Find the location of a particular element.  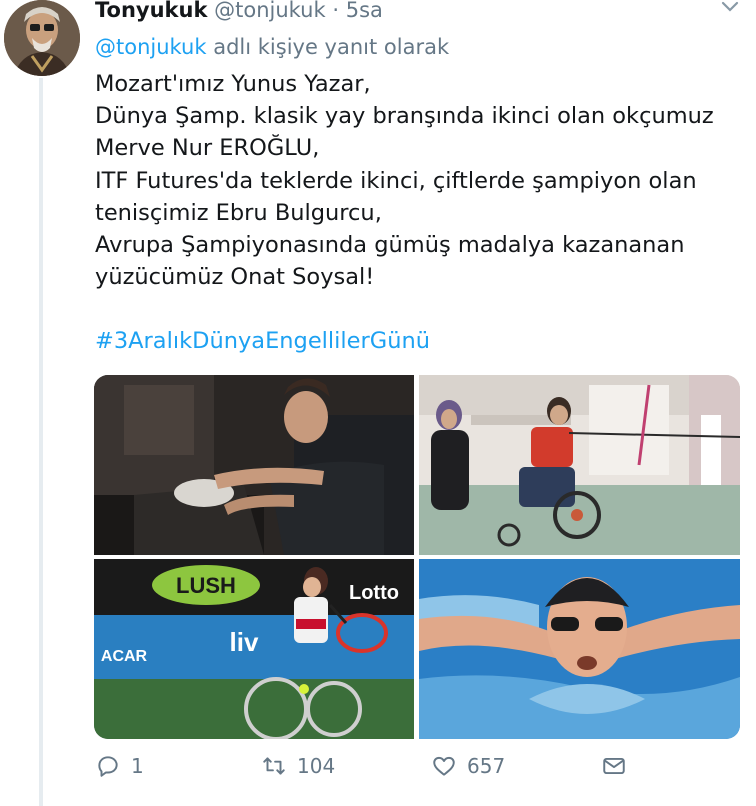

sign-acar: ACAR is located at coordinates (124, 656).